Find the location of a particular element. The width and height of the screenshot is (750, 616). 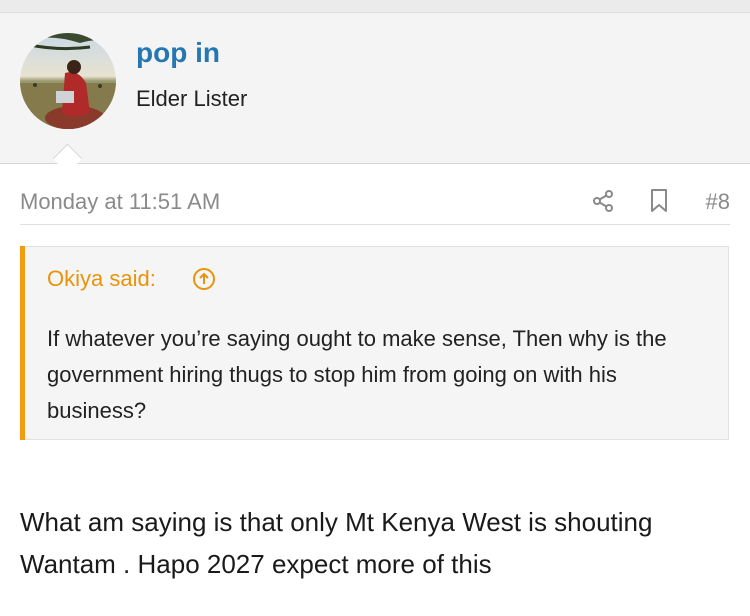

bookmark-icon is located at coordinates (659, 201).